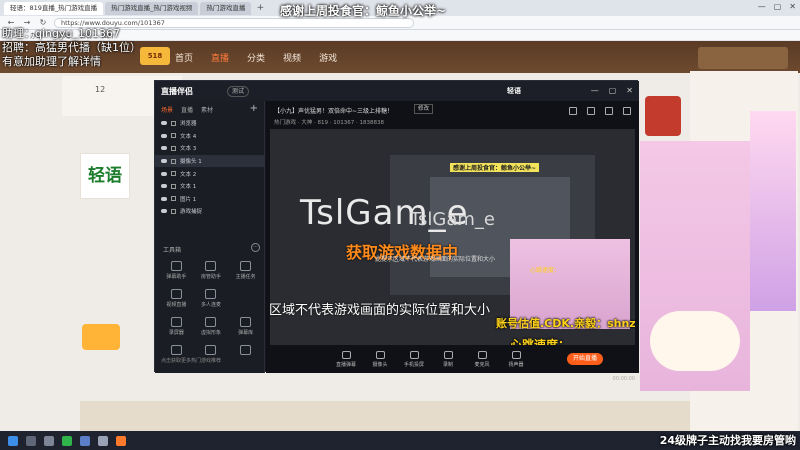  Describe the element at coordinates (188, 124) in the screenshot. I see `source-label: 浏览器` at that location.